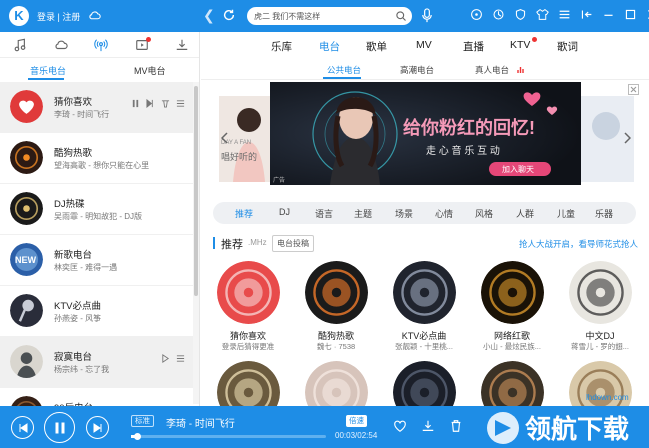 The image size is (649, 448). I want to click on radio-cover: NEW, so click(26, 259).